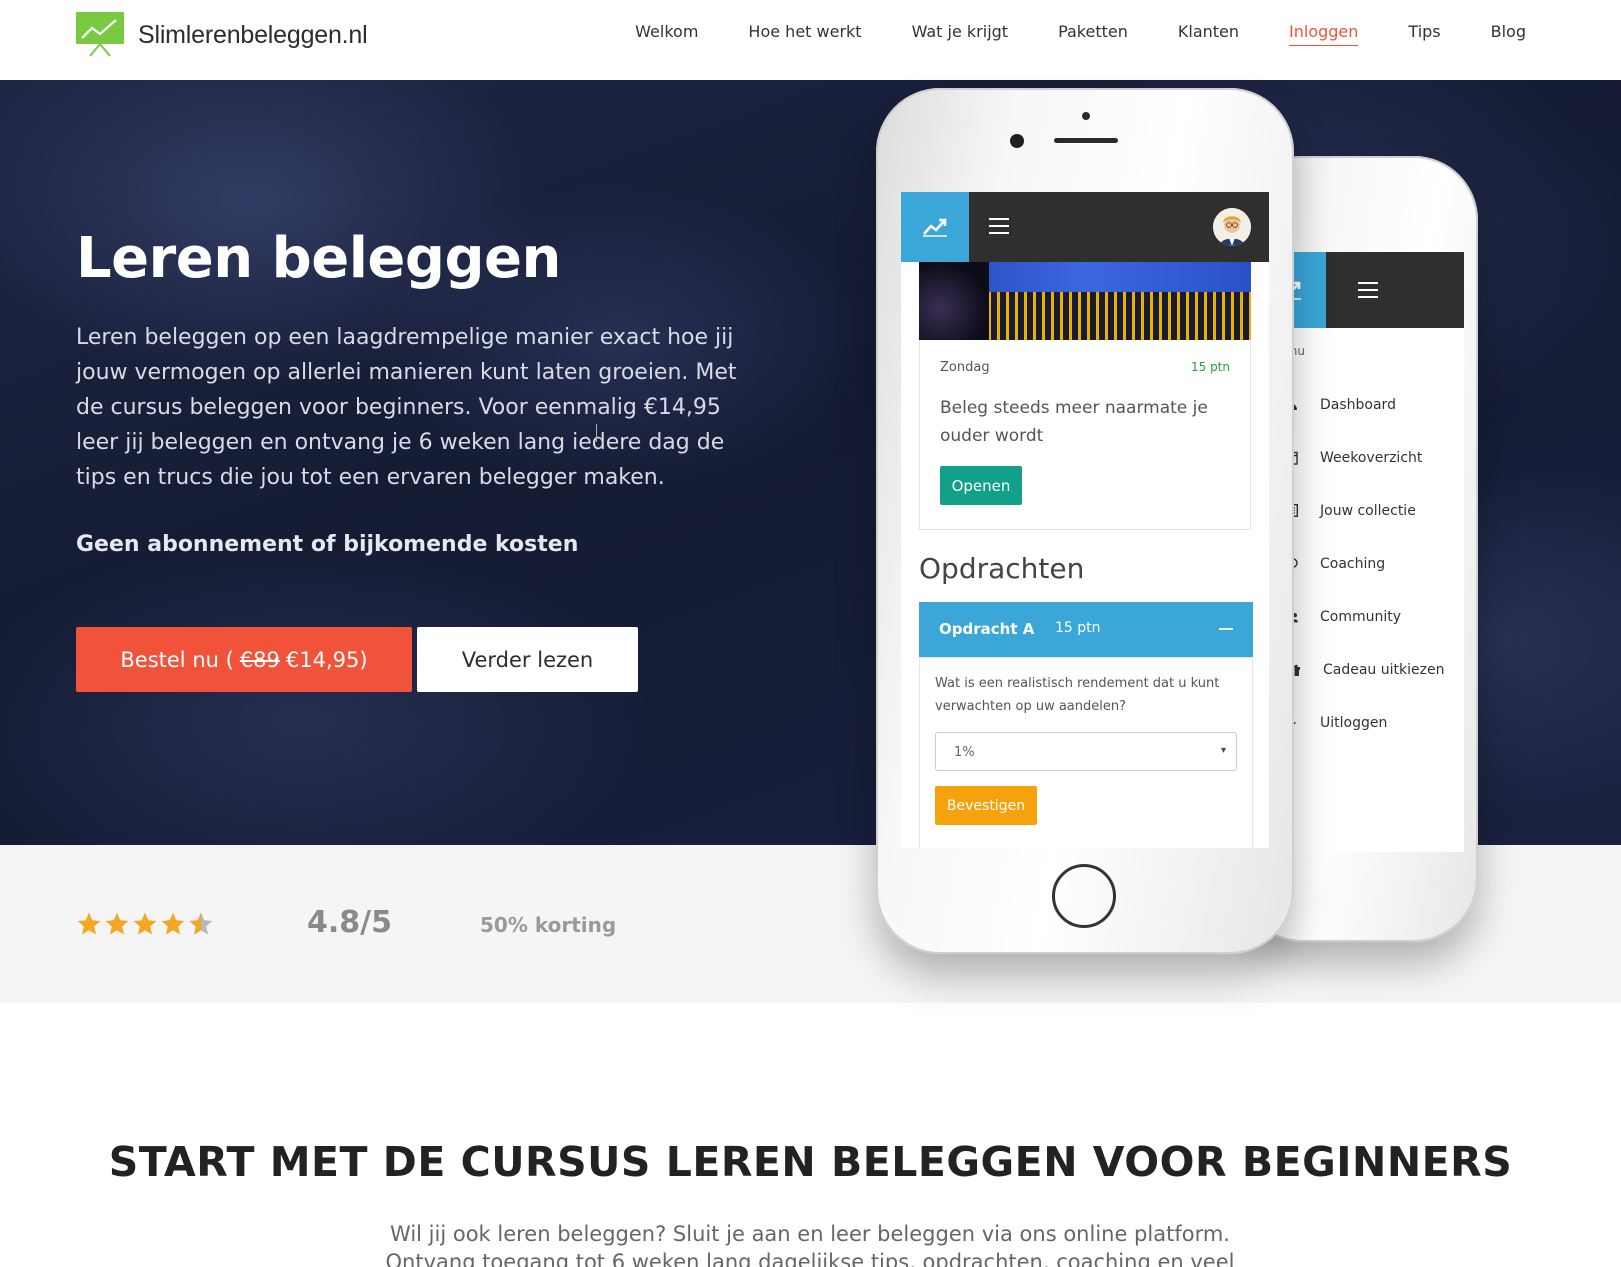 The width and height of the screenshot is (1621, 1267). I want to click on menu-item-label: Cadeau uitkiezen, so click(1384, 669).